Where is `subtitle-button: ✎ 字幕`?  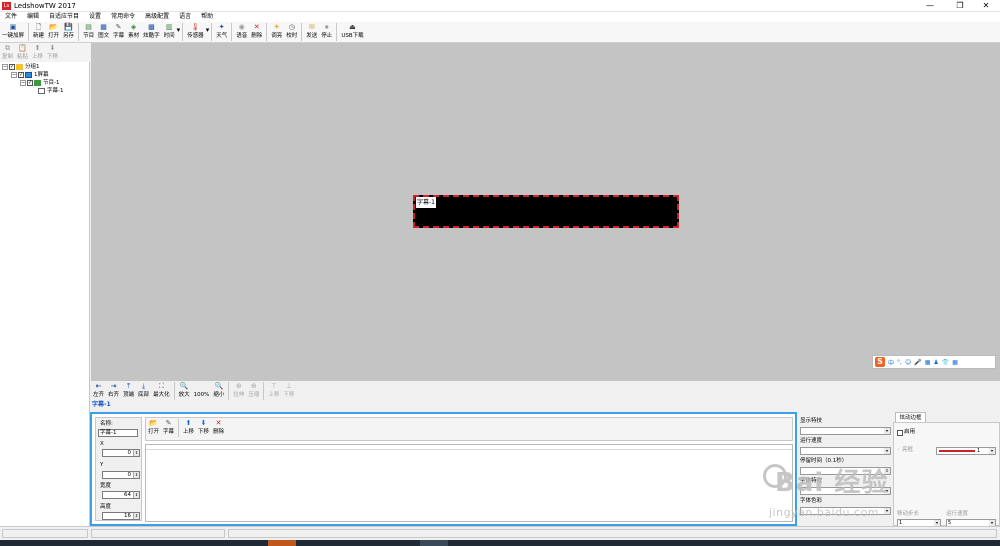
subtitle-button: ✎ 字幕 is located at coordinates (168, 429).